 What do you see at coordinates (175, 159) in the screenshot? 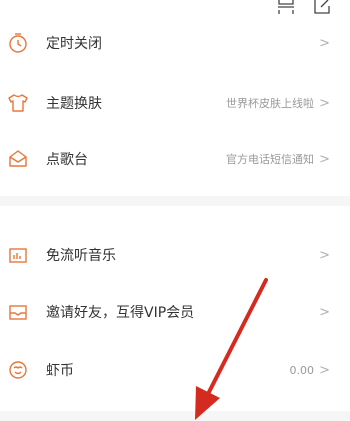
I see `menu-item-song-request: 点歌台 官方电话短信通知 >` at bounding box center [175, 159].